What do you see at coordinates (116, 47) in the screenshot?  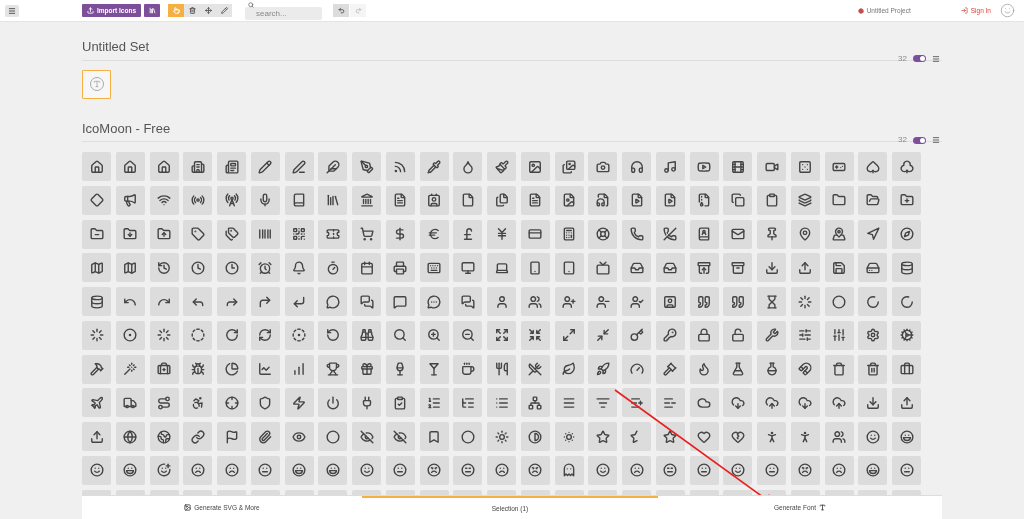 I see `set-title: Untitled Set` at bounding box center [116, 47].